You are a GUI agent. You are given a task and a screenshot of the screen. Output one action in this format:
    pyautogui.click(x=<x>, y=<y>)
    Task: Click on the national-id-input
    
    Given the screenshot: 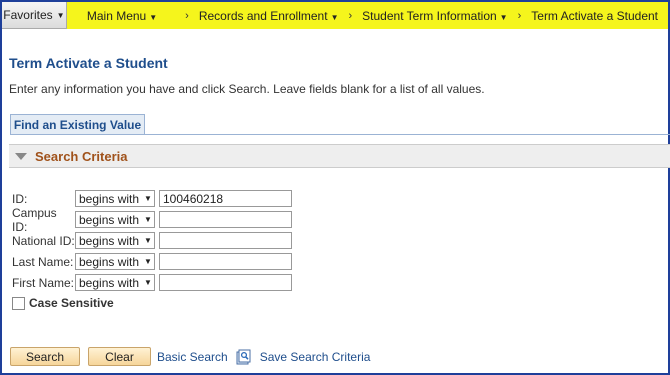 What is the action you would take?
    pyautogui.click(x=225, y=240)
    